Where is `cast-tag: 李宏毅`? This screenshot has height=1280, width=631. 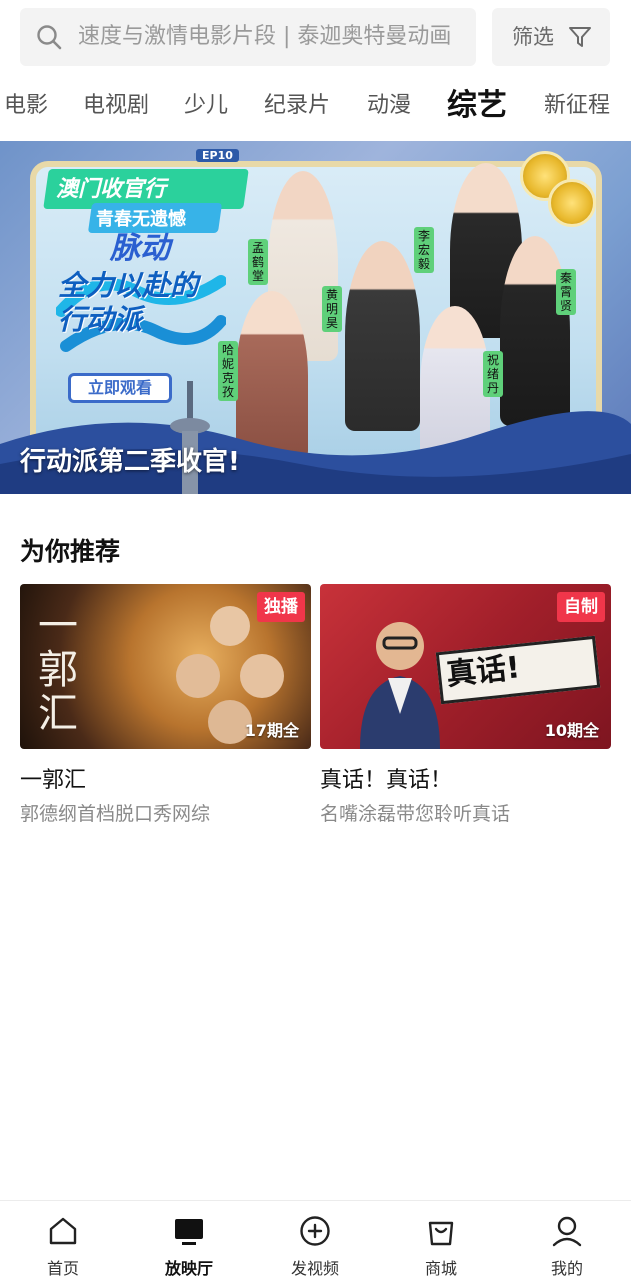 cast-tag: 李宏毅 is located at coordinates (424, 250).